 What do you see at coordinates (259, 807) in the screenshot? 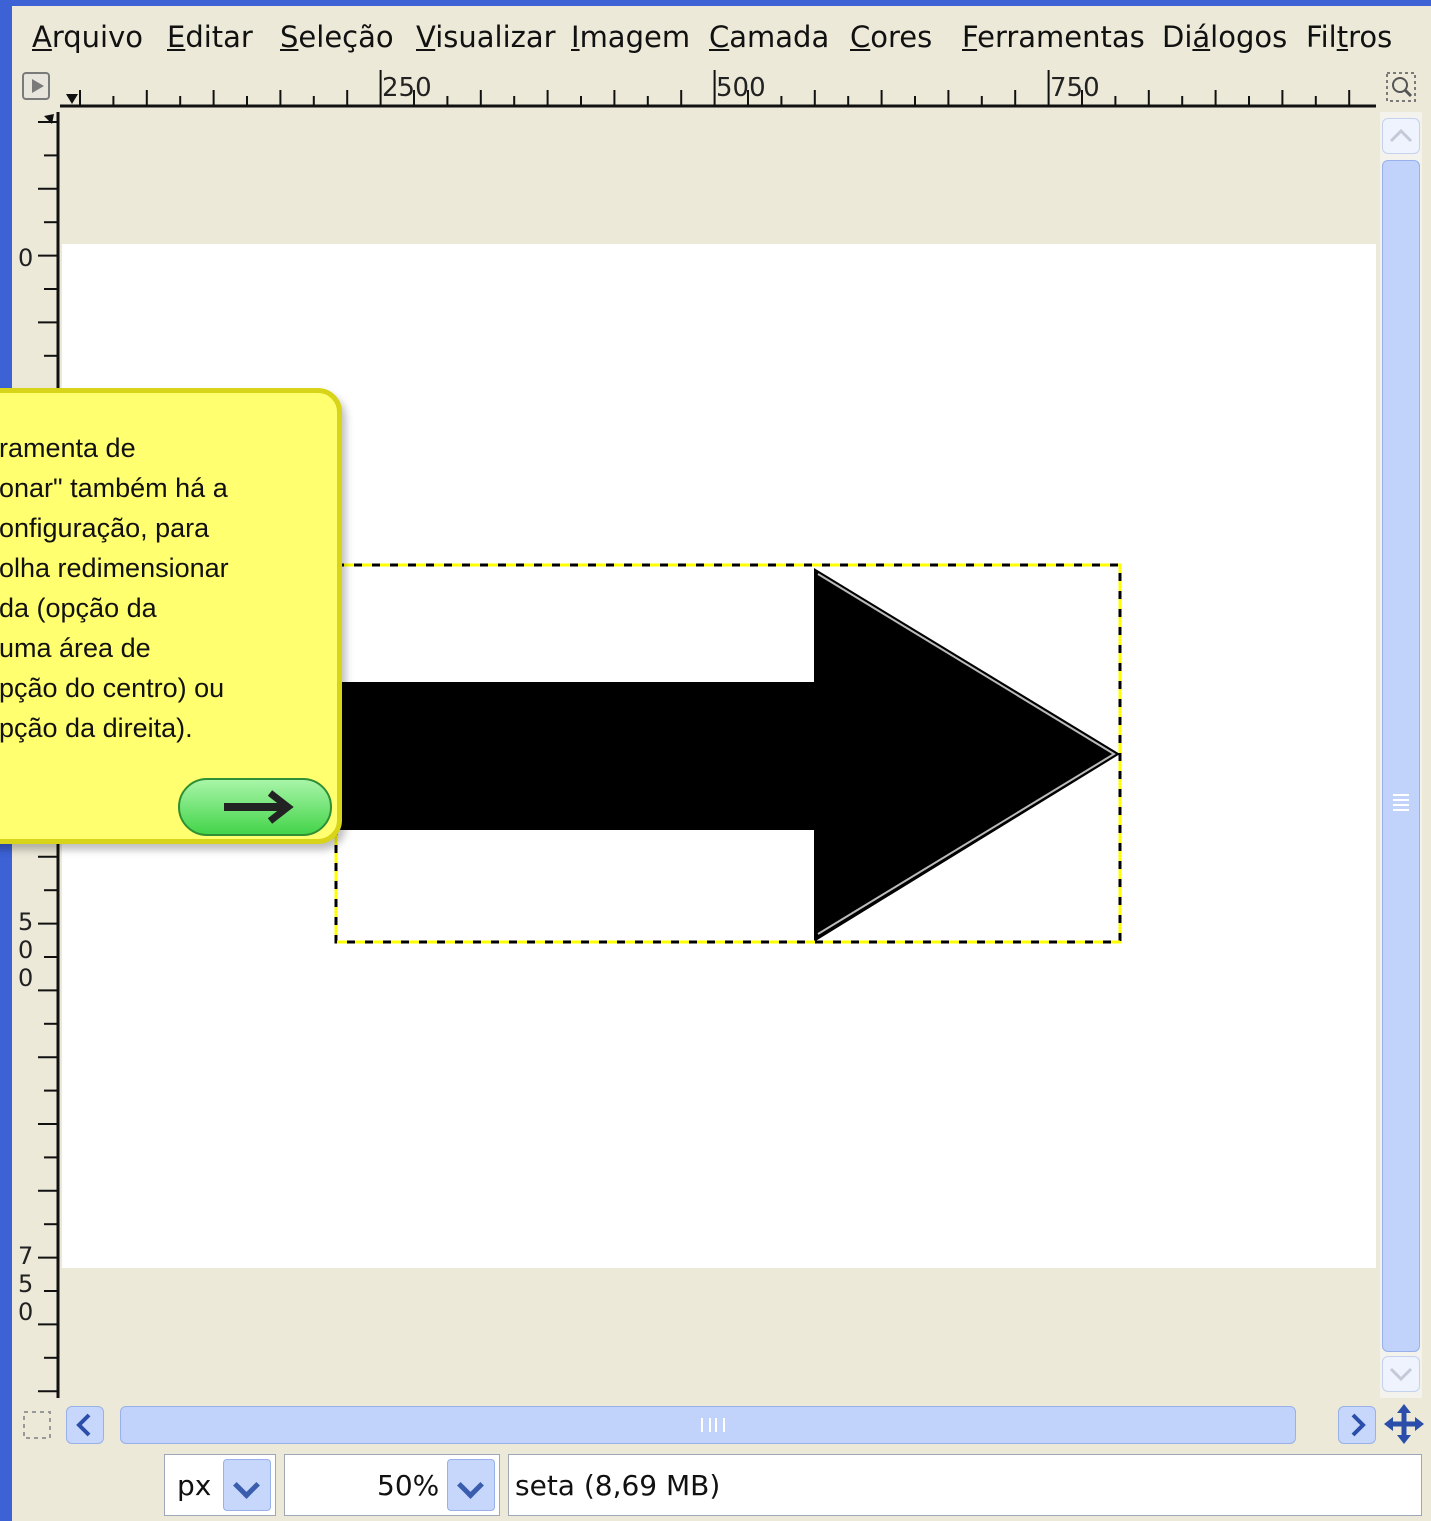
I see `right-arrow-icon` at bounding box center [259, 807].